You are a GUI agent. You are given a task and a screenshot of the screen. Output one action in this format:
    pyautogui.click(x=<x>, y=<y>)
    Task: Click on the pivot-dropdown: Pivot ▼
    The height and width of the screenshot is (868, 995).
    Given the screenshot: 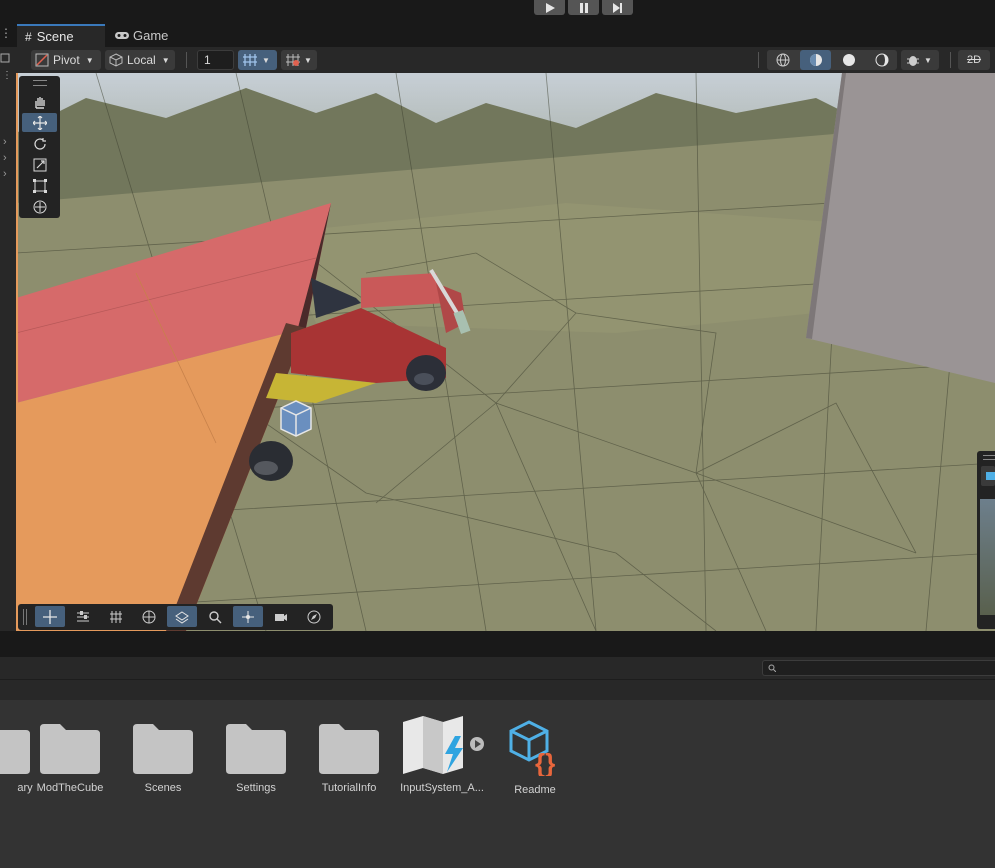 What is the action you would take?
    pyautogui.click(x=66, y=60)
    